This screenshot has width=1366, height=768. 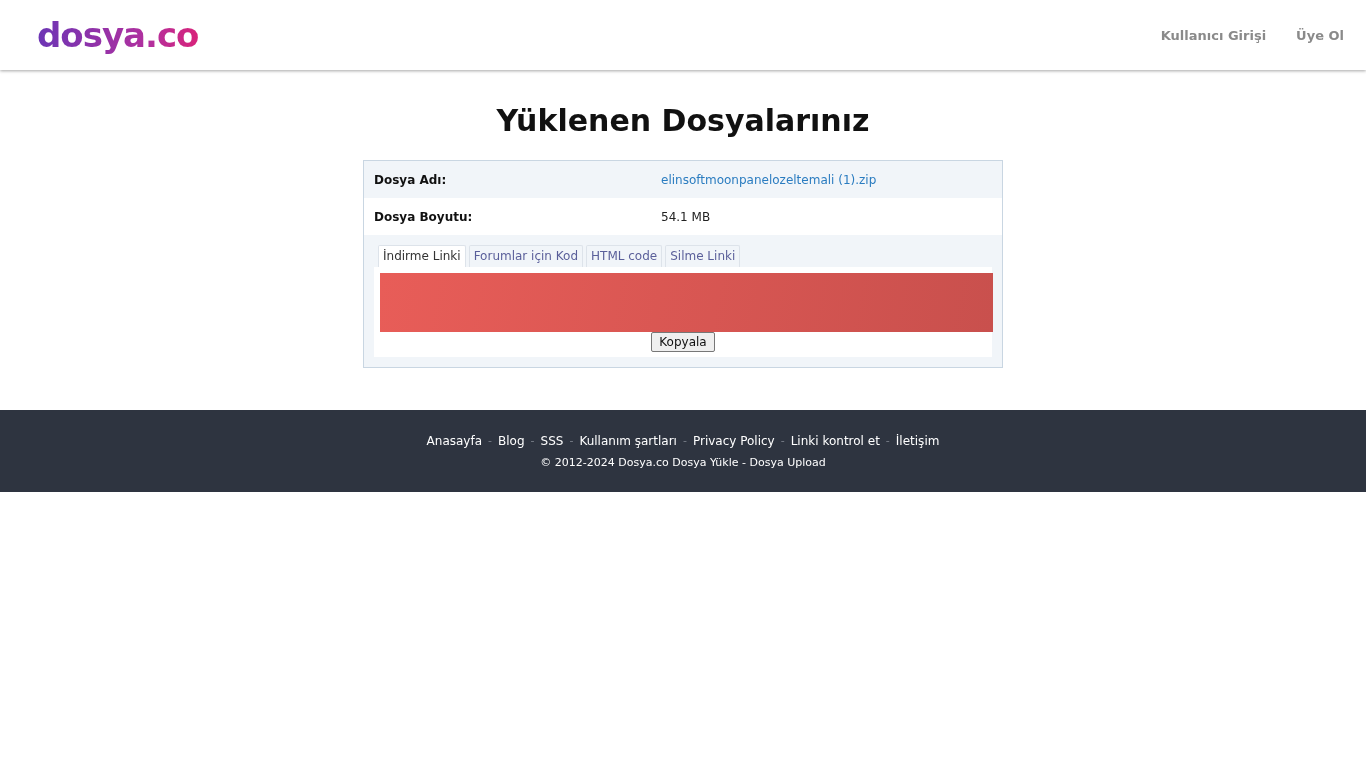 I want to click on footer-link: Kullanım şartları, so click(x=628, y=440).